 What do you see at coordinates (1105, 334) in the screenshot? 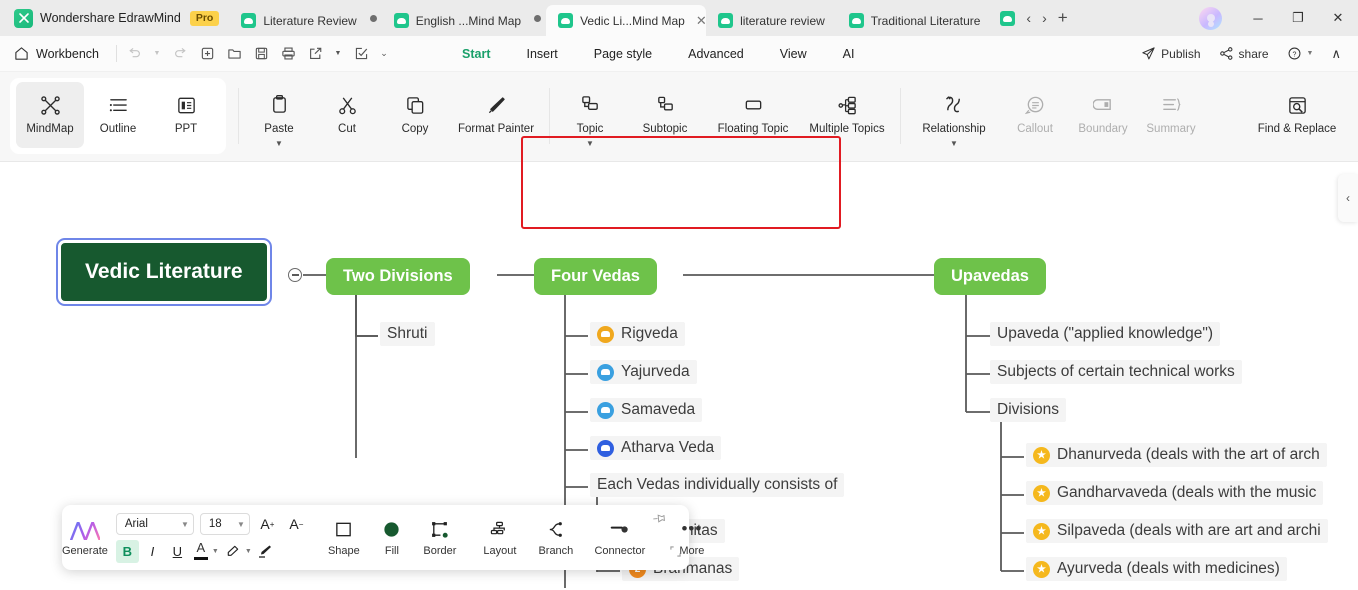
I see `mindmap-leaf-upaveda-applied-knowledge: Upaveda ("applied knowledge")` at bounding box center [1105, 334].